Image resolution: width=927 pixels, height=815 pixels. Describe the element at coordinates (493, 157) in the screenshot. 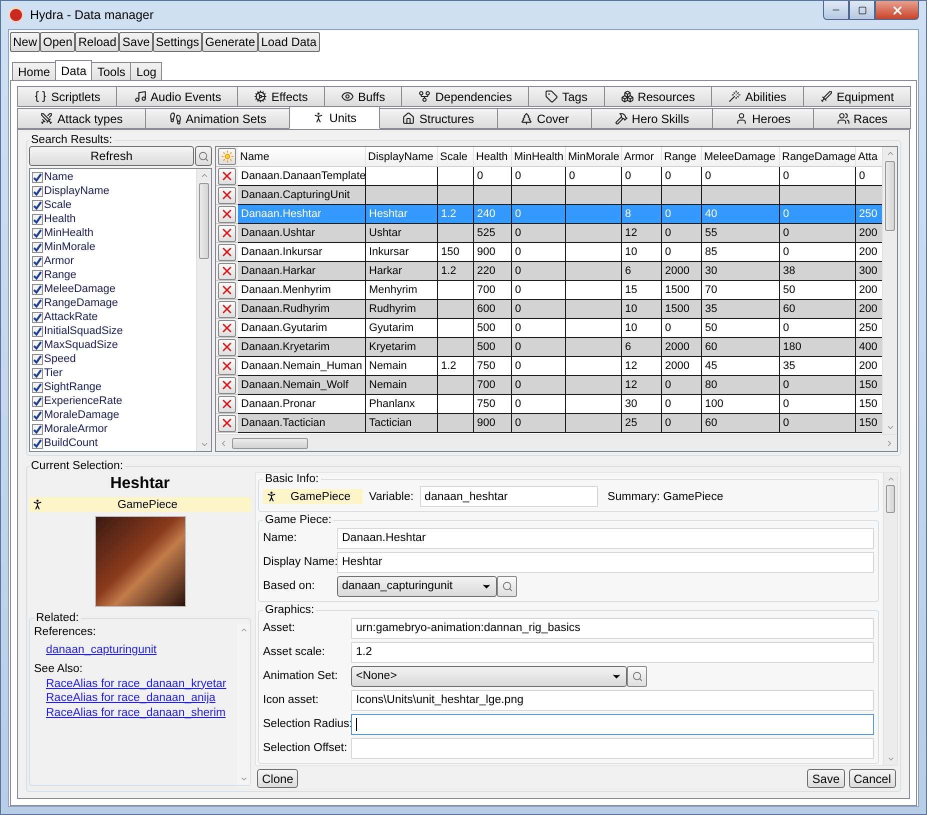

I see `column-header: Health` at that location.